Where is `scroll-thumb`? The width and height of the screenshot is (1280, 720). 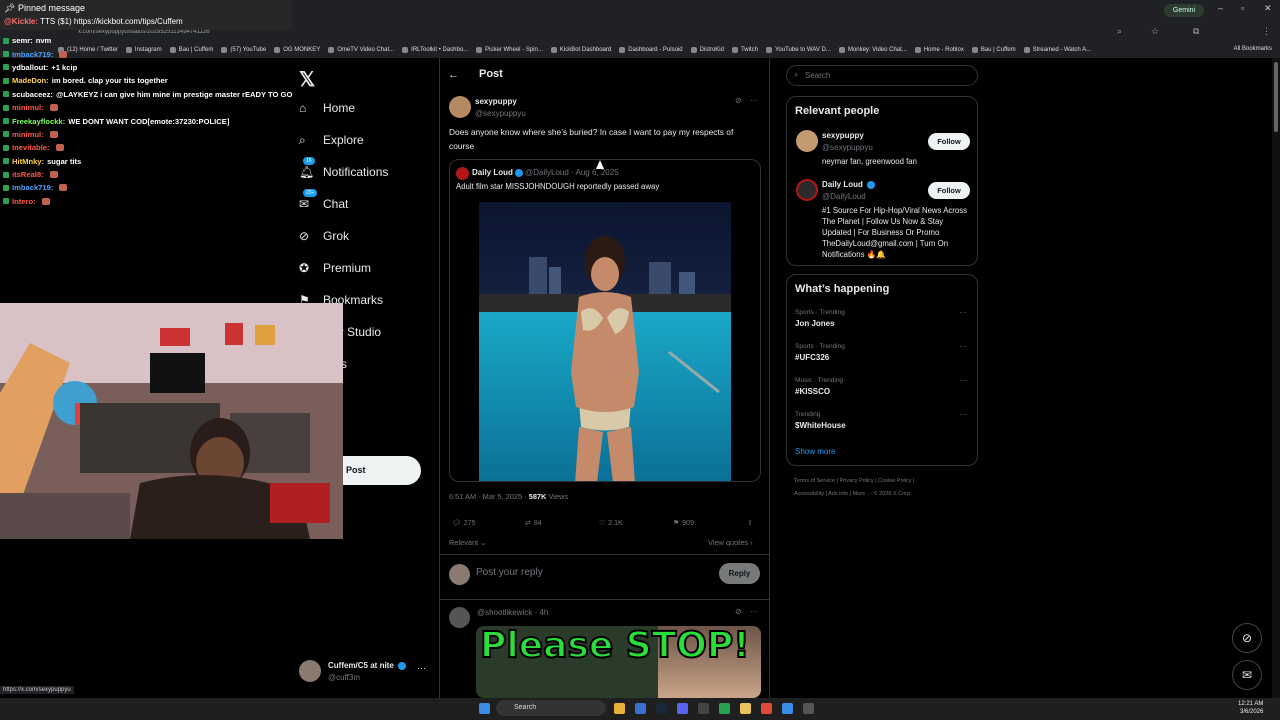 scroll-thumb is located at coordinates (1276, 97).